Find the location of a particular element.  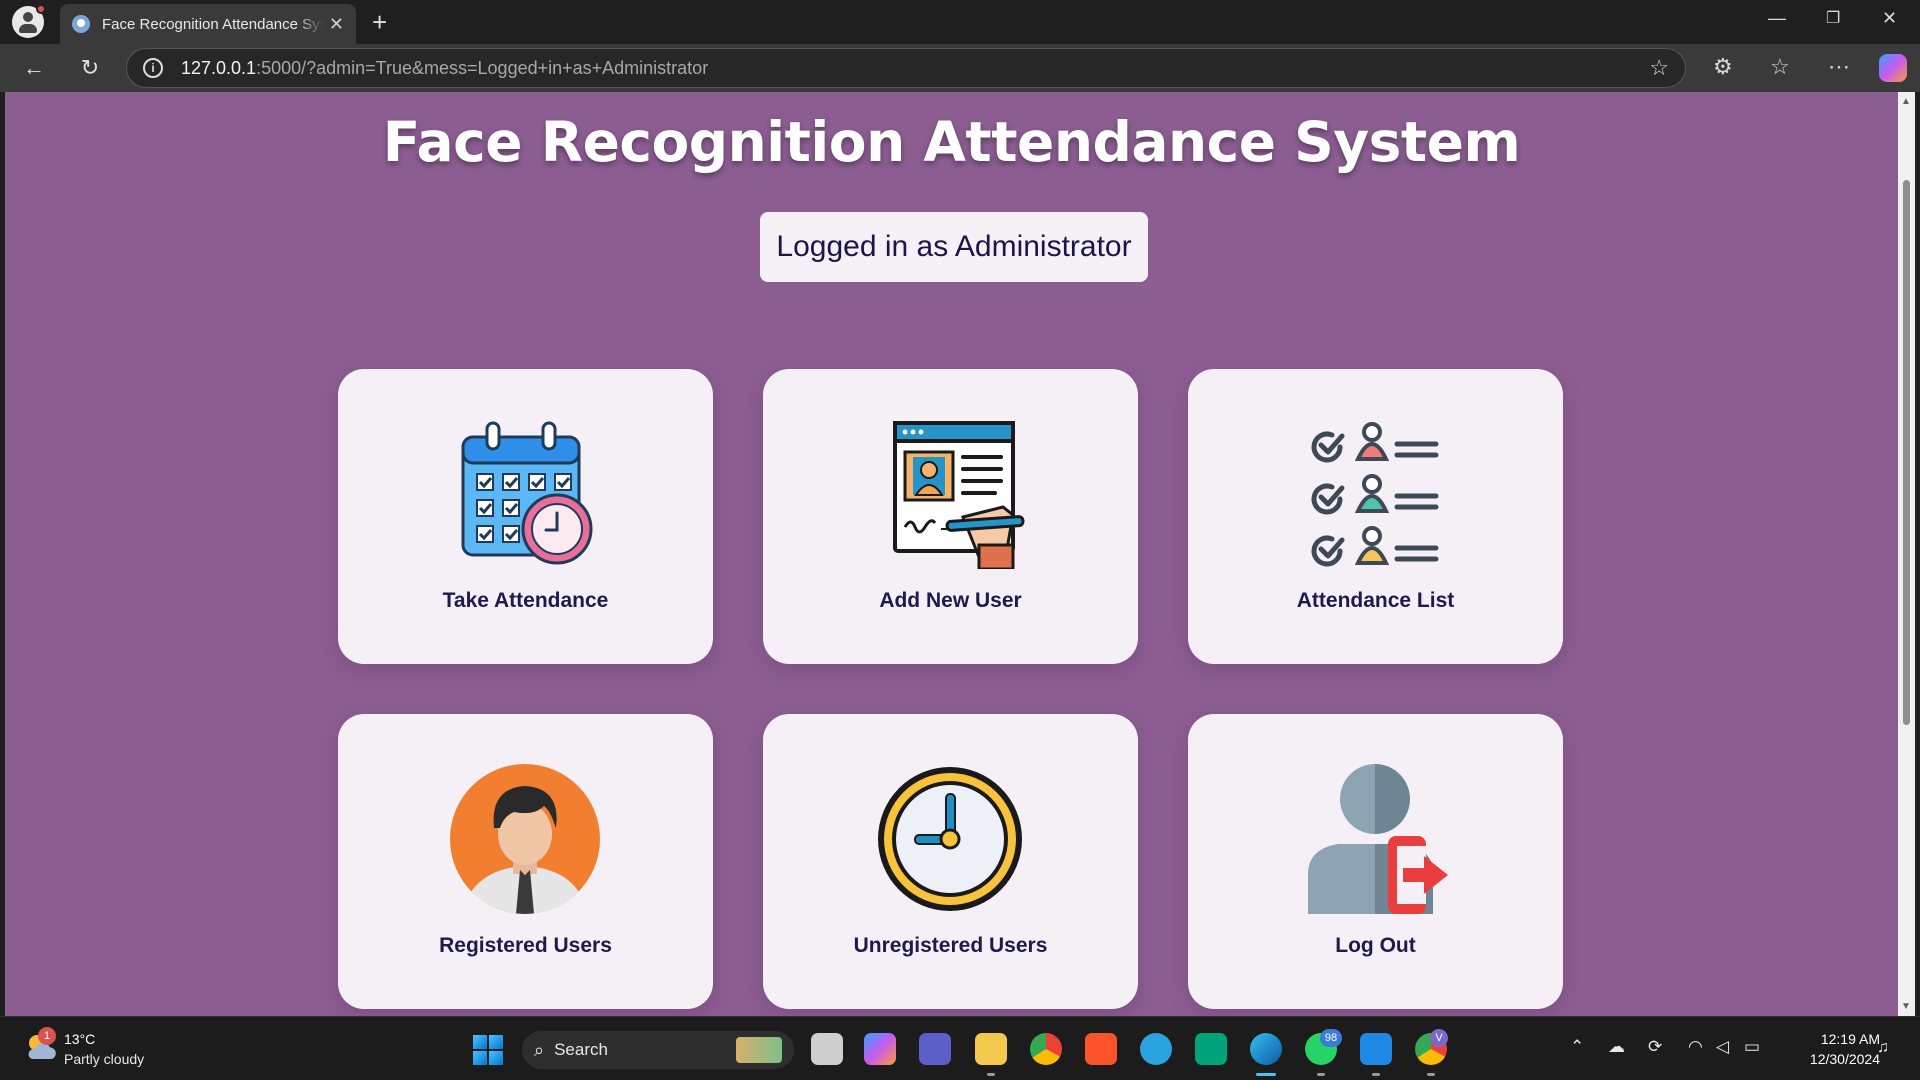

weather-temperature: 13°C is located at coordinates (79, 1039).